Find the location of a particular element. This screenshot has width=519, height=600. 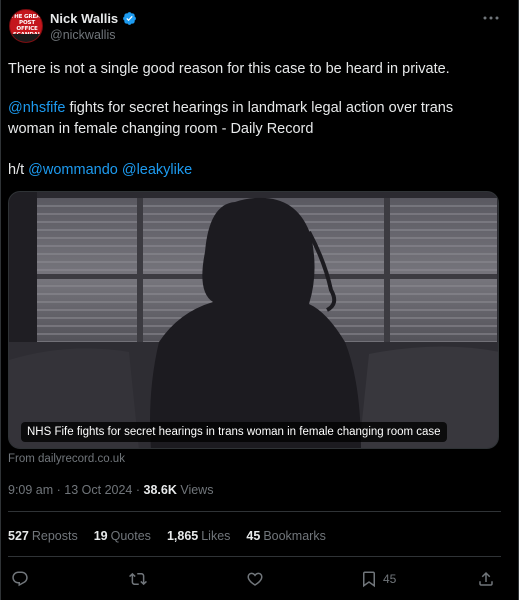

stat-quotes: 19 Quotes is located at coordinates (122, 536).